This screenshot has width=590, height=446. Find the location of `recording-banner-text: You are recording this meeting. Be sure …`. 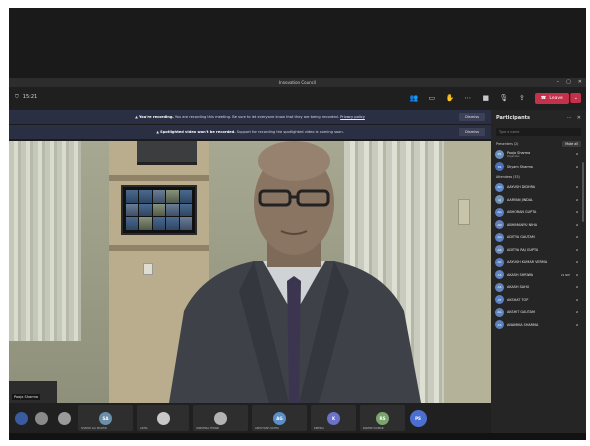

recording-banner-text: You are recording this meeting. Be sure … is located at coordinates (256, 117).